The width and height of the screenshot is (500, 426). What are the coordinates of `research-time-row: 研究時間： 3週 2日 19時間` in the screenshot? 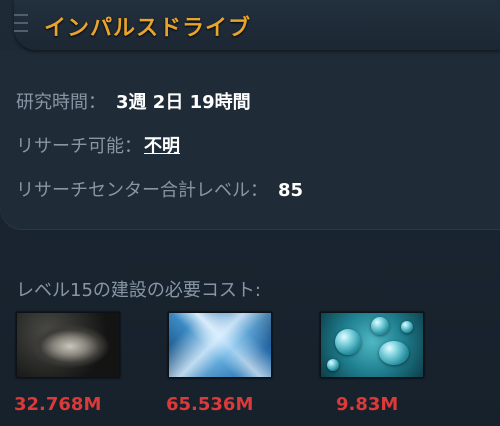 It's located at (133, 101).